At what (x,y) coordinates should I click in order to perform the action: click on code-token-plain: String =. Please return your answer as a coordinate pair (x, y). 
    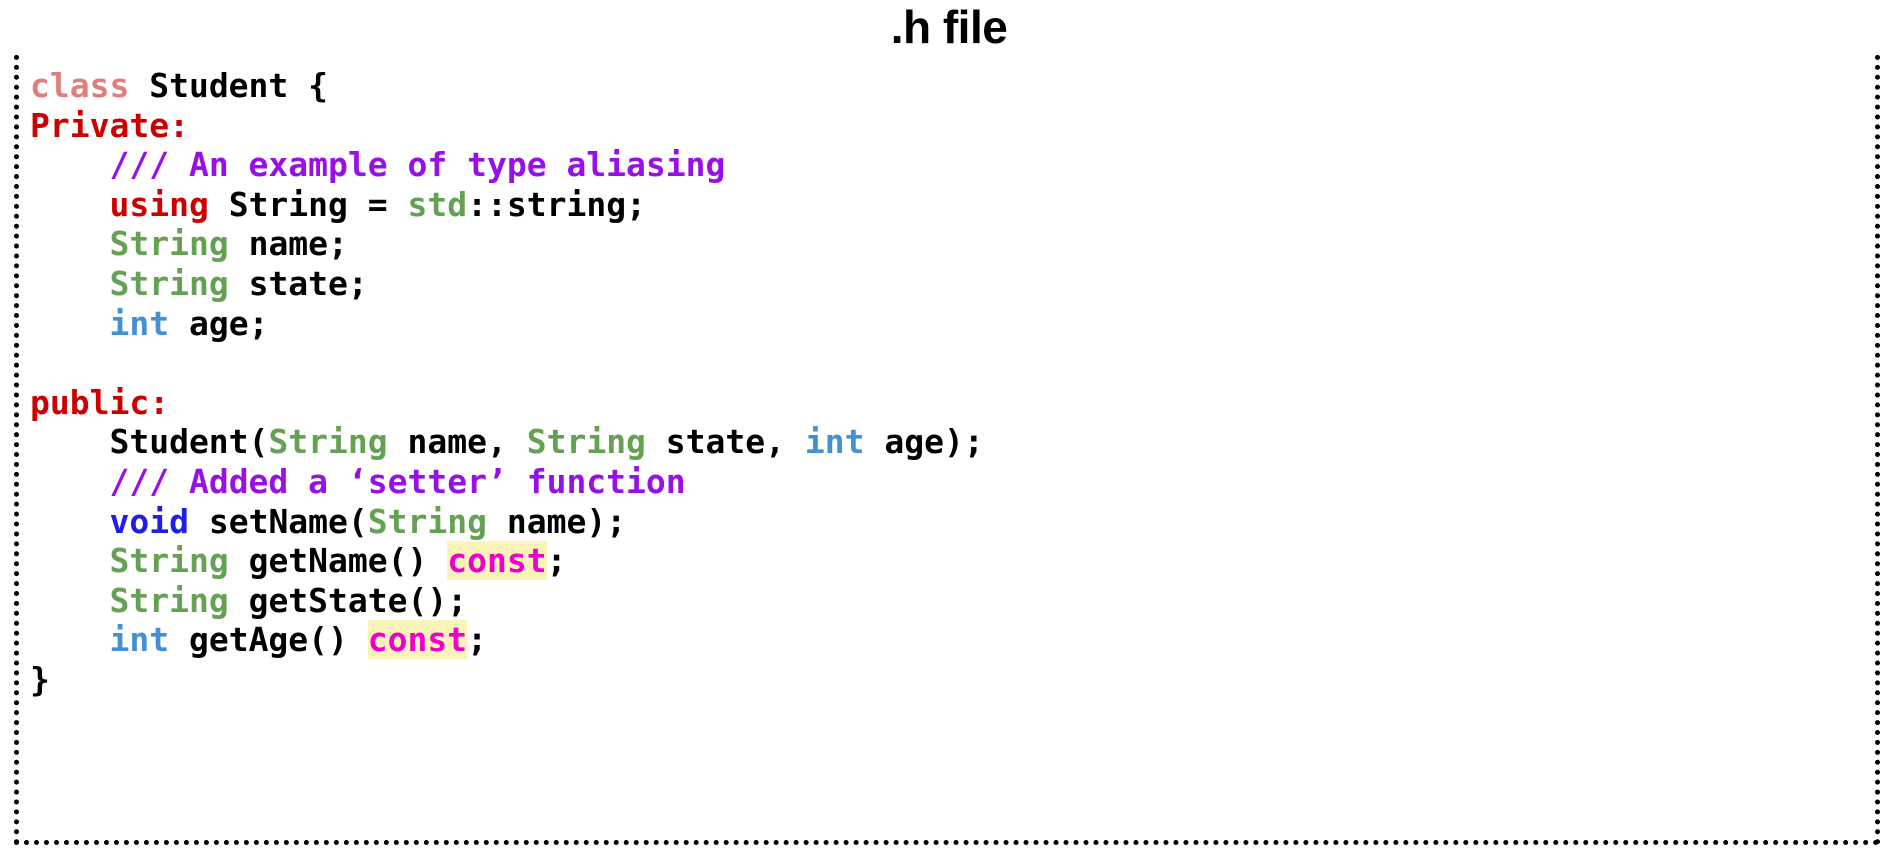
    Looking at the image, I should click on (308, 204).